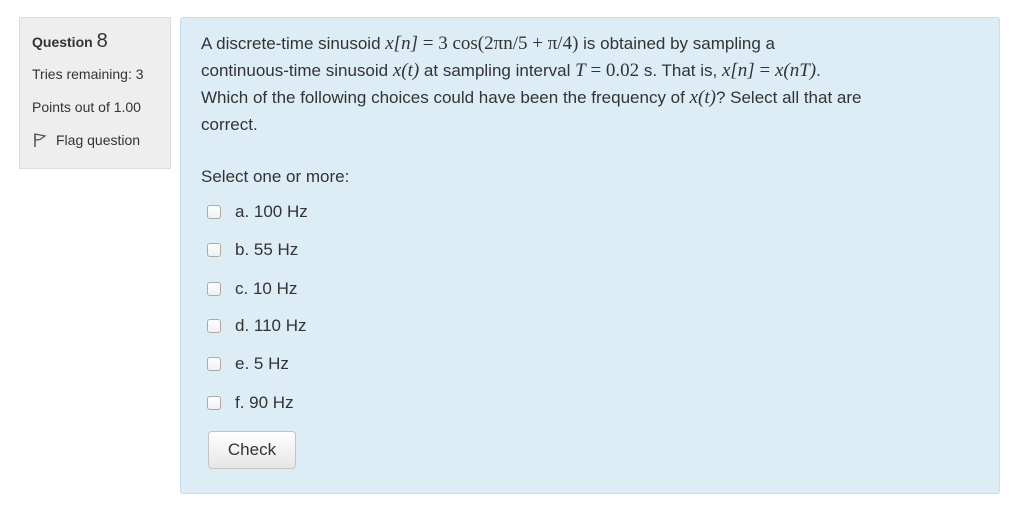 Image resolution: width=1024 pixels, height=517 pixels. I want to click on question-text-part: at sampling interval, so click(497, 70).